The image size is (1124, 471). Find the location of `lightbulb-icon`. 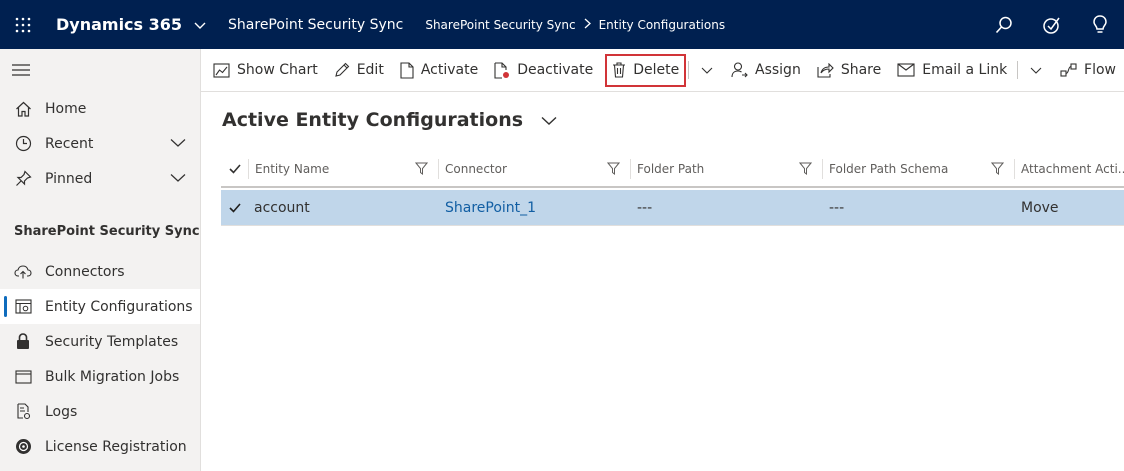

lightbulb-icon is located at coordinates (1100, 24).